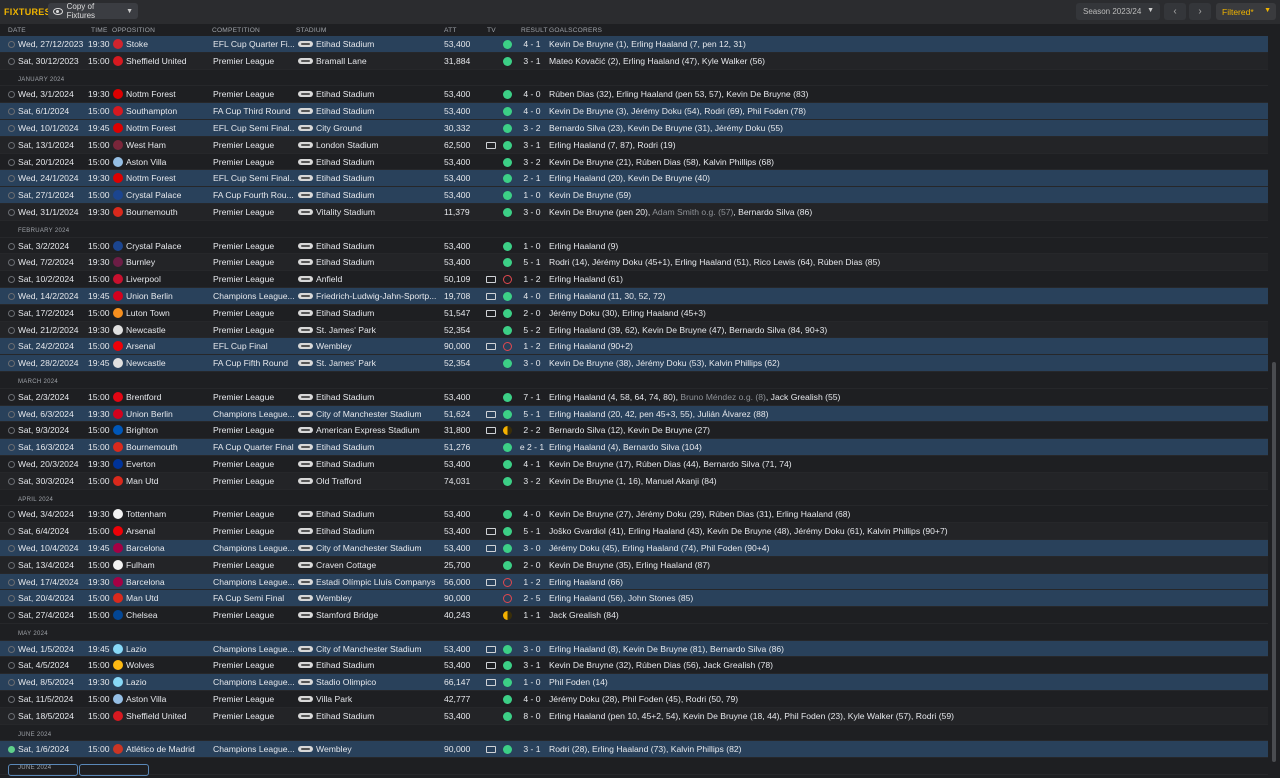 This screenshot has height=778, width=1280. What do you see at coordinates (254, 346) in the screenshot?
I see `competition-name: EFL Cup Final` at bounding box center [254, 346].